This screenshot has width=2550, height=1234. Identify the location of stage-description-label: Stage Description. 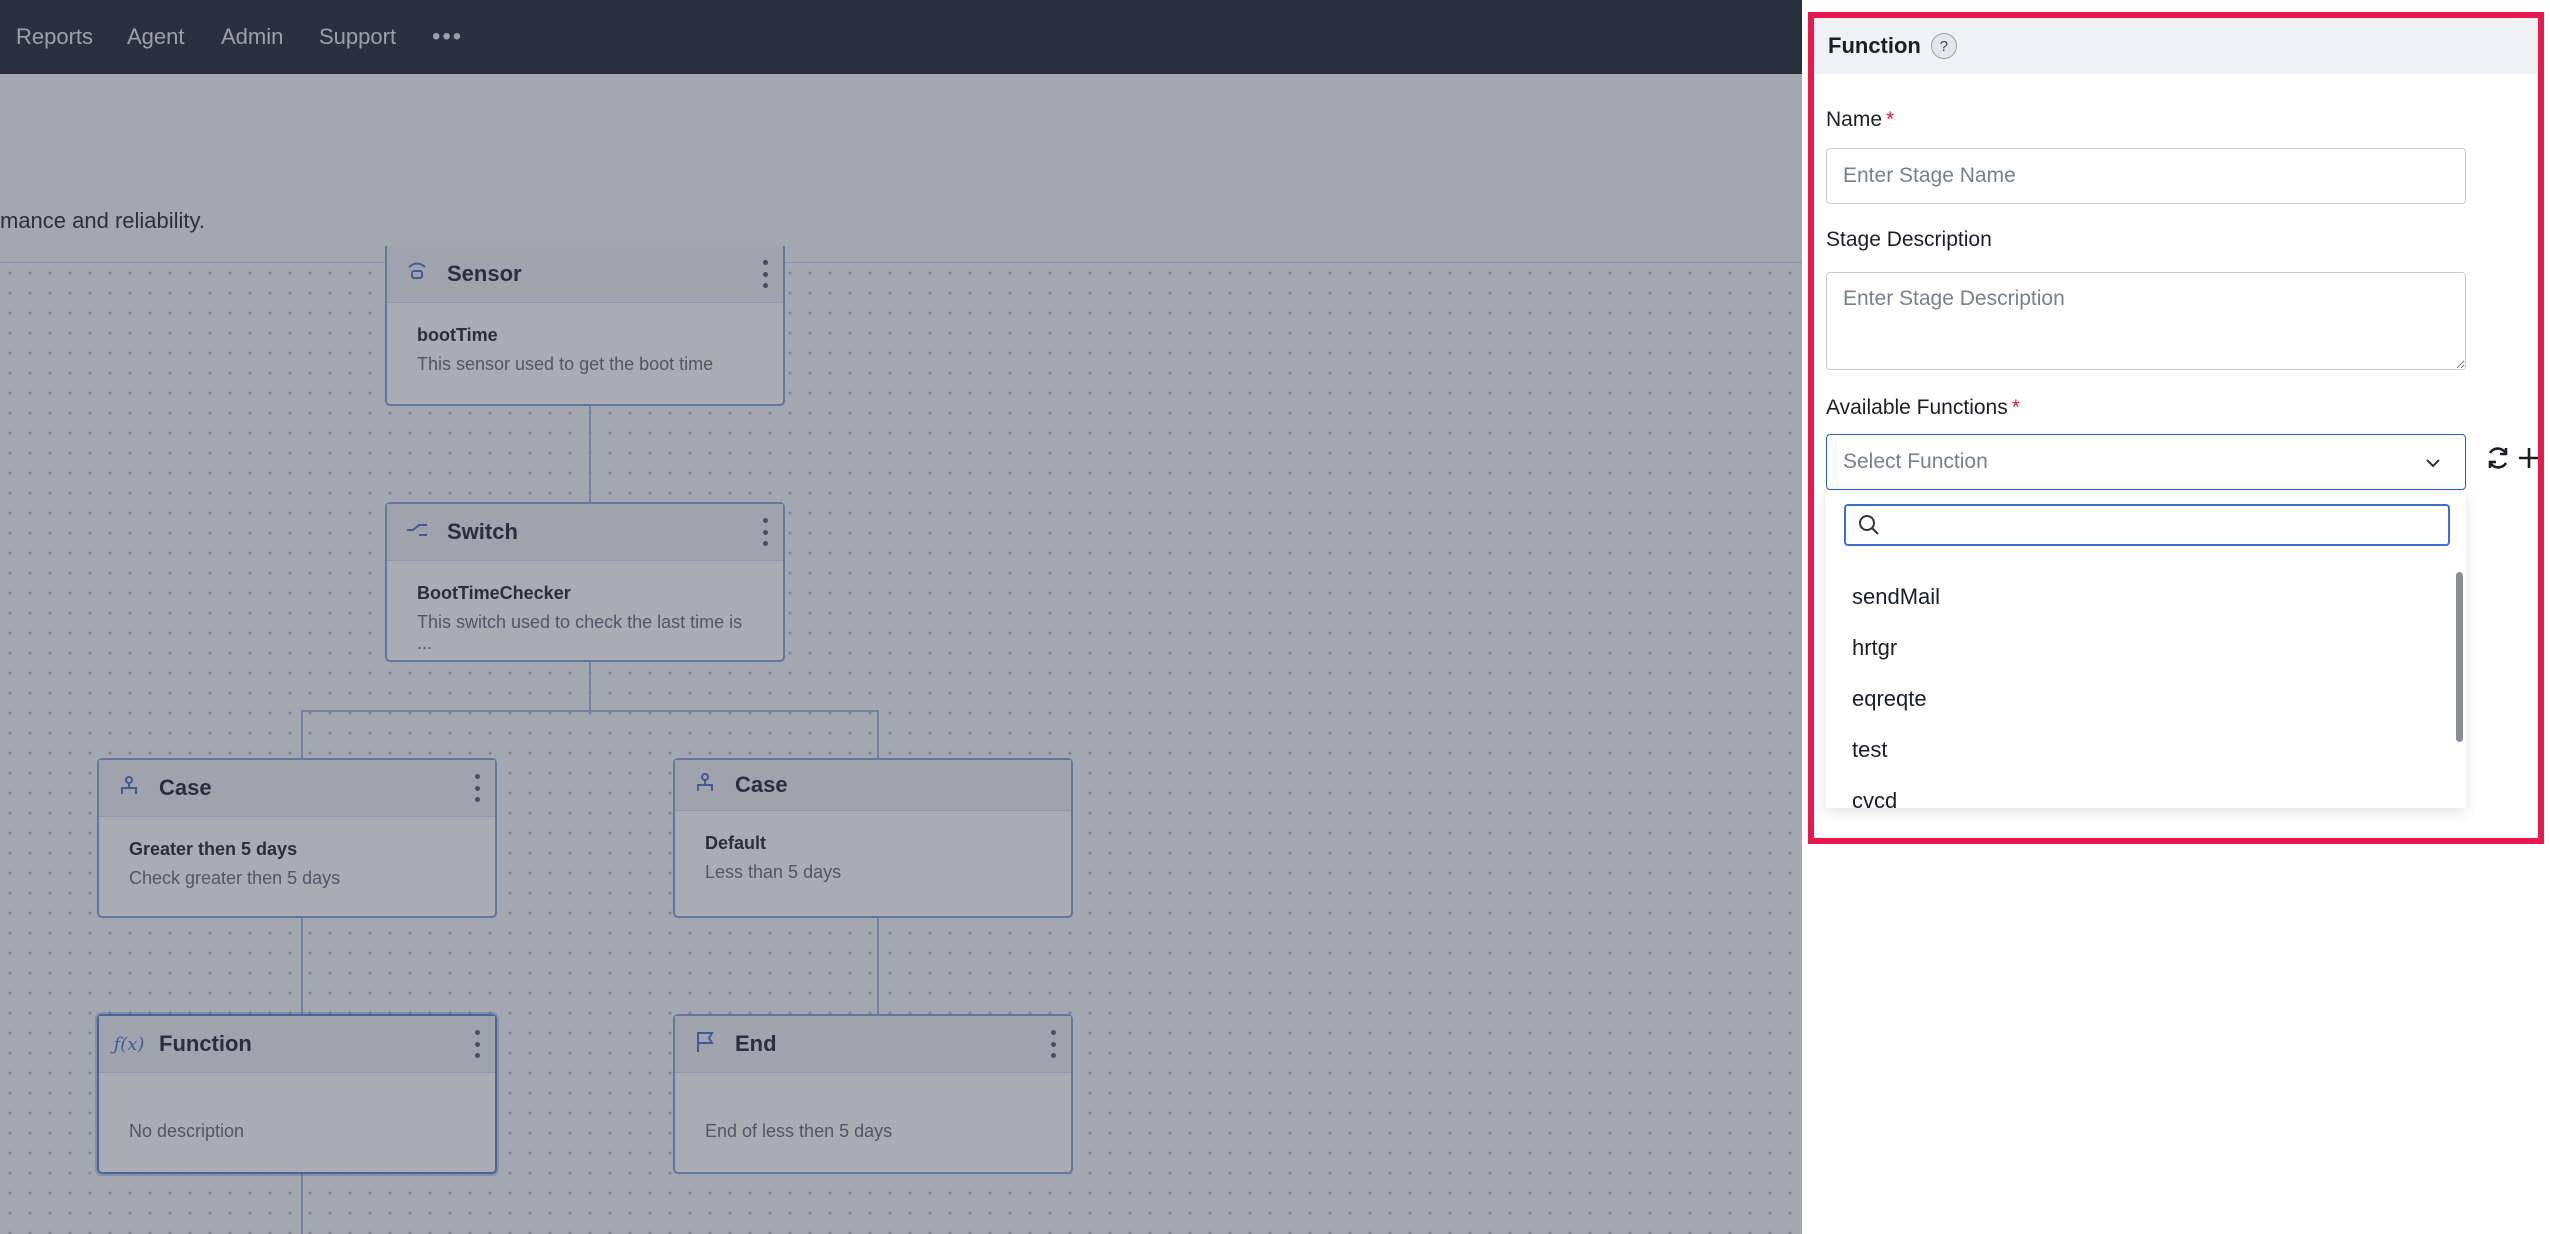
(1909, 239).